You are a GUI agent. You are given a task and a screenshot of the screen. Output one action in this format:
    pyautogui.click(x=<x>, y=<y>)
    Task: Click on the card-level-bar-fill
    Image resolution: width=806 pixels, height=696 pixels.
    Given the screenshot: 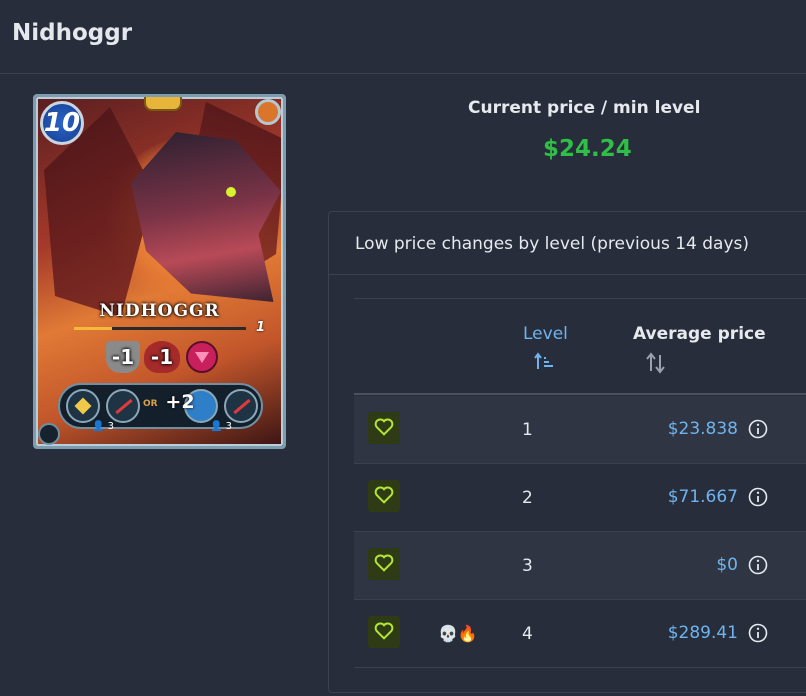 What is the action you would take?
    pyautogui.click(x=93, y=328)
    